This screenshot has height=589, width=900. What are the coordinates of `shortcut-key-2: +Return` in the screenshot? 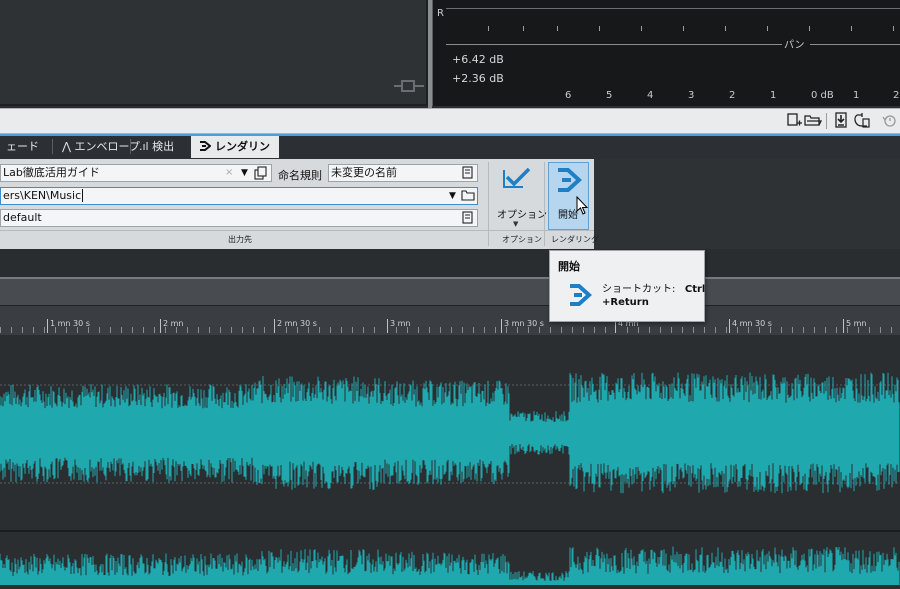 It's located at (625, 302).